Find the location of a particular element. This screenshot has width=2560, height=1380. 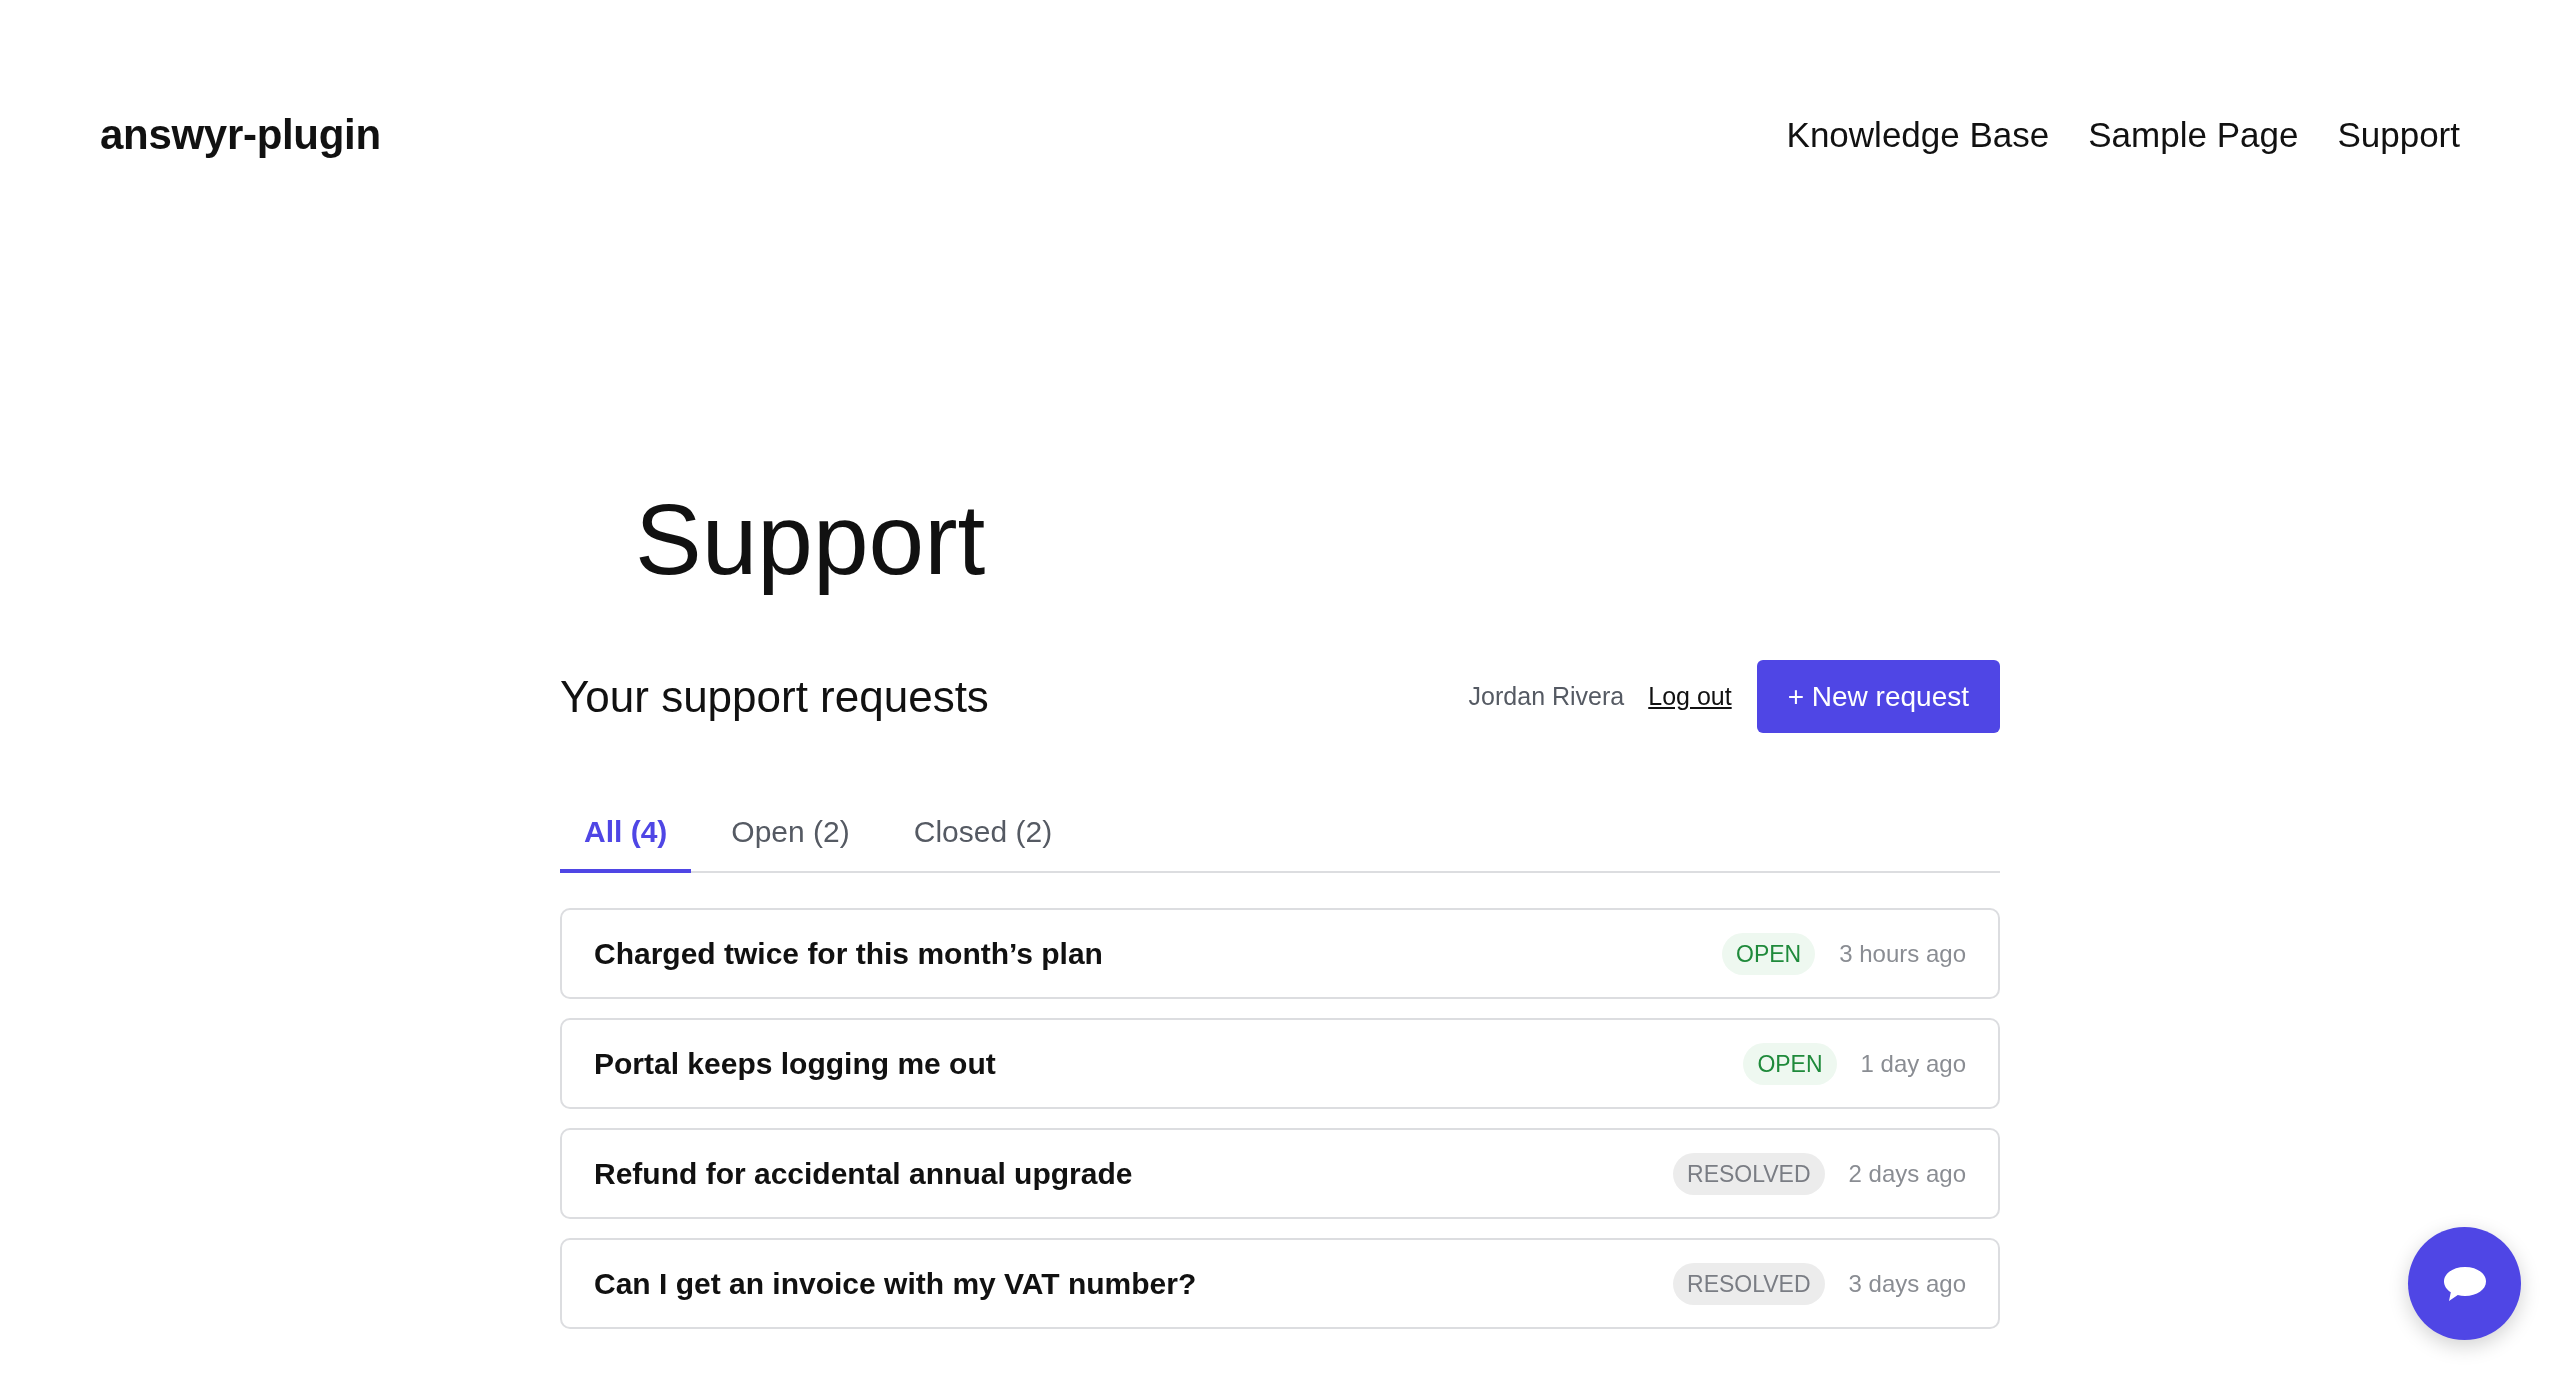

nav-link: Support is located at coordinates (2398, 135).